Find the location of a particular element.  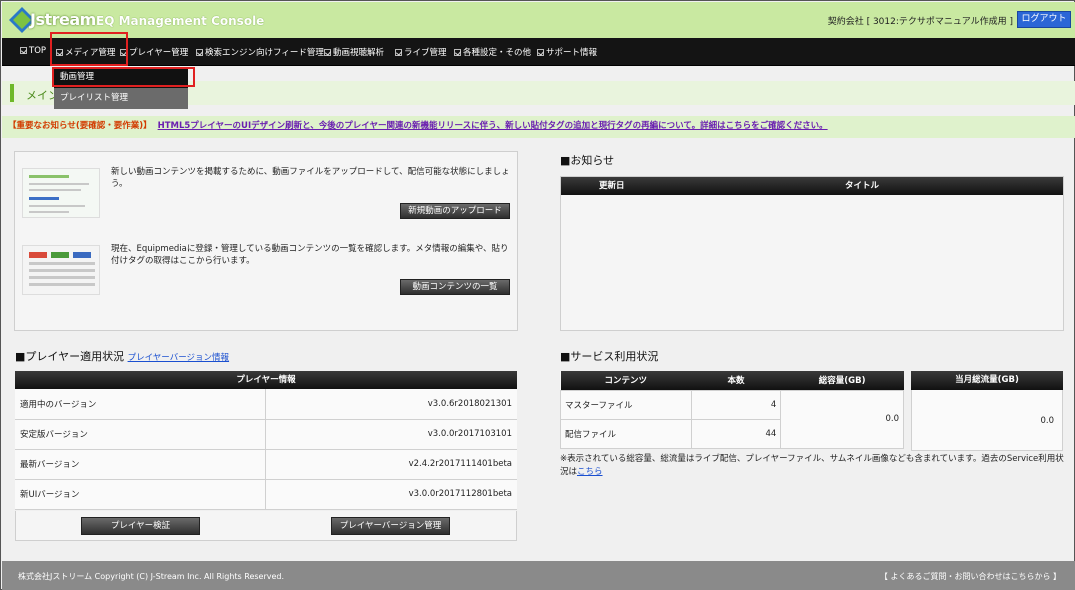

nav-item-top: TOP is located at coordinates (33, 51).